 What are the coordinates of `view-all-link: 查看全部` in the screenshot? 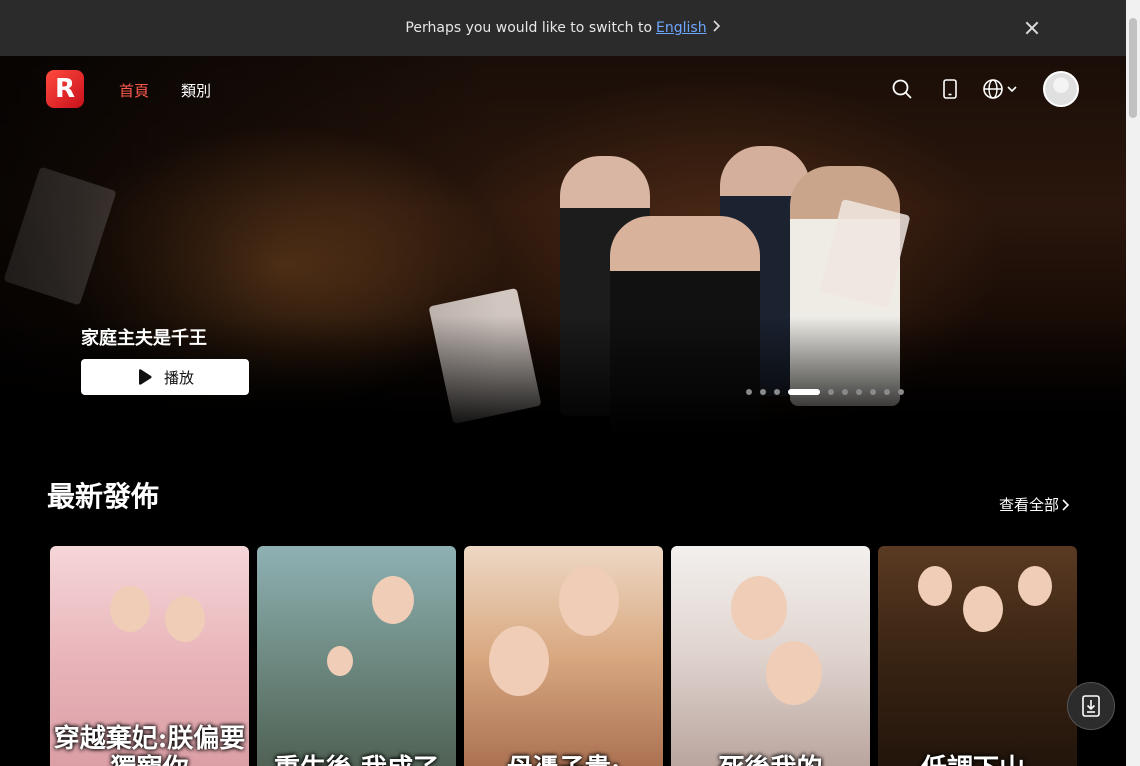 It's located at (1034, 504).